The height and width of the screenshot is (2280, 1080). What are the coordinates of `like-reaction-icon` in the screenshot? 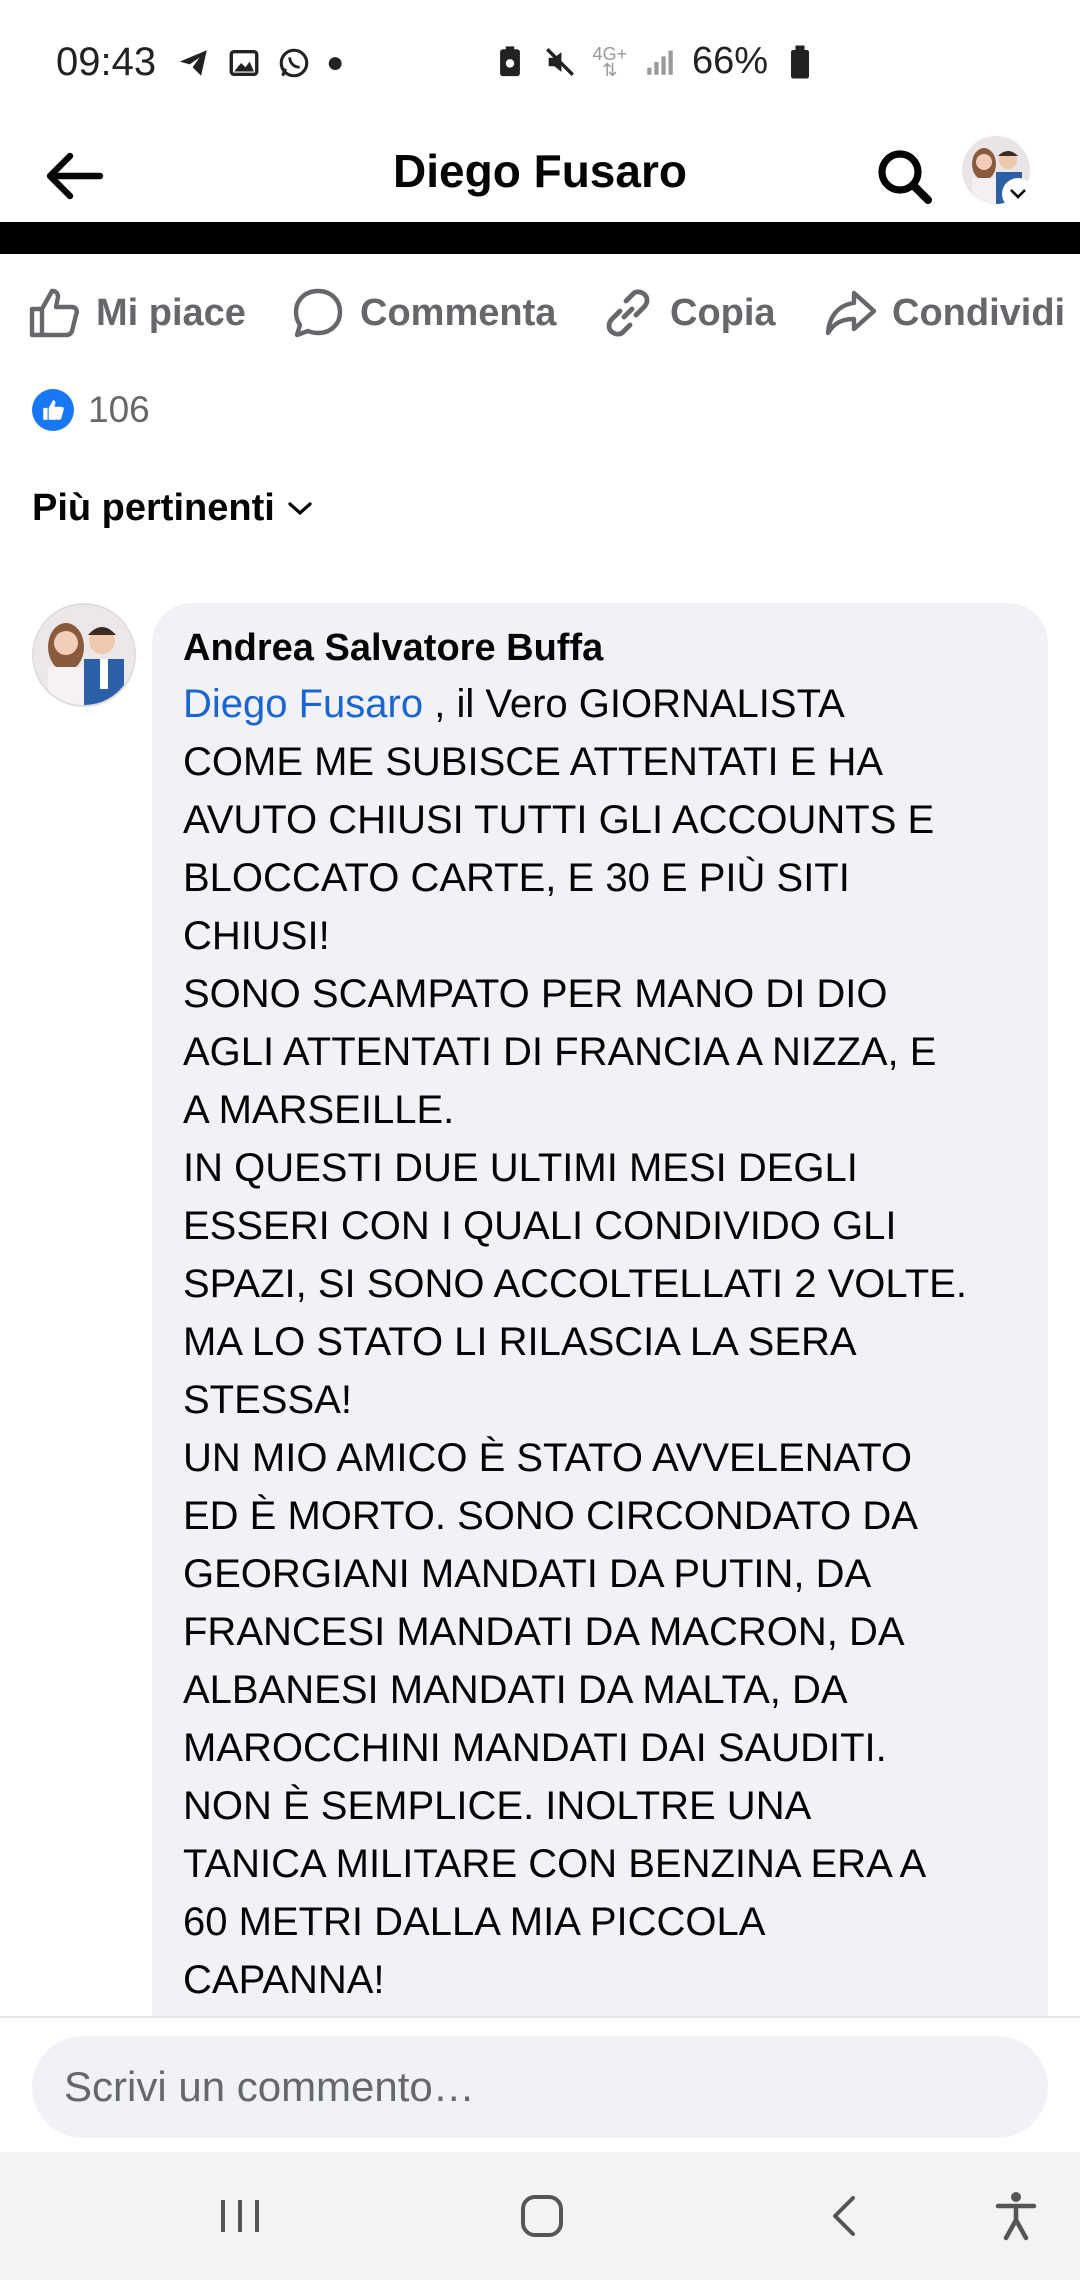 It's located at (53, 410).